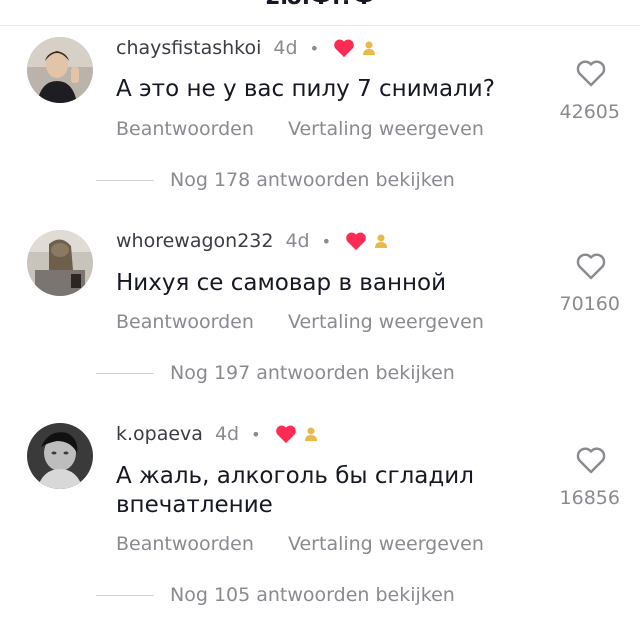  I want to click on header: 2ю.Ф.?Ф, so click(320, 13).